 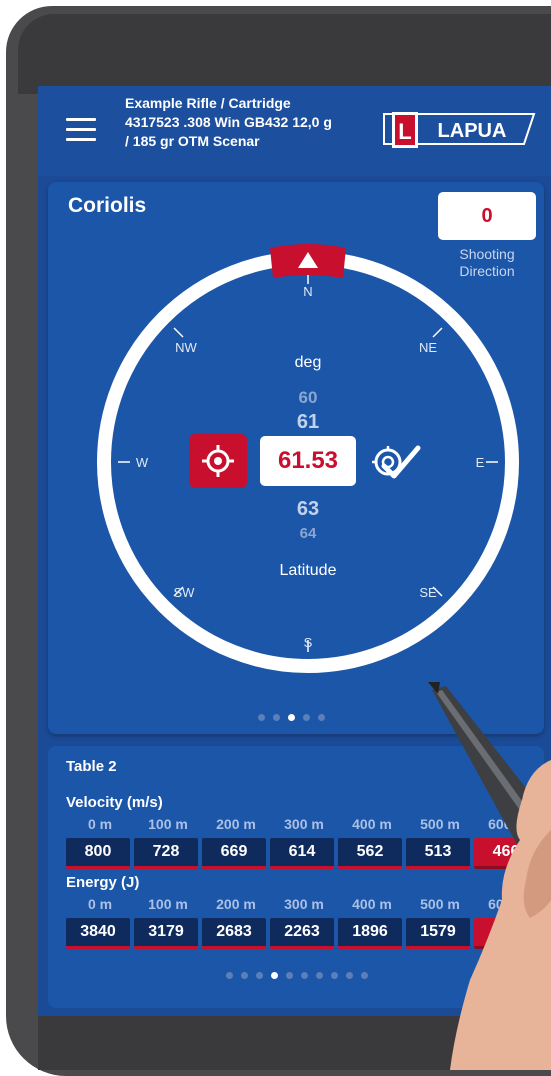 I want to click on hand-with-stylus, so click(x=489, y=876).